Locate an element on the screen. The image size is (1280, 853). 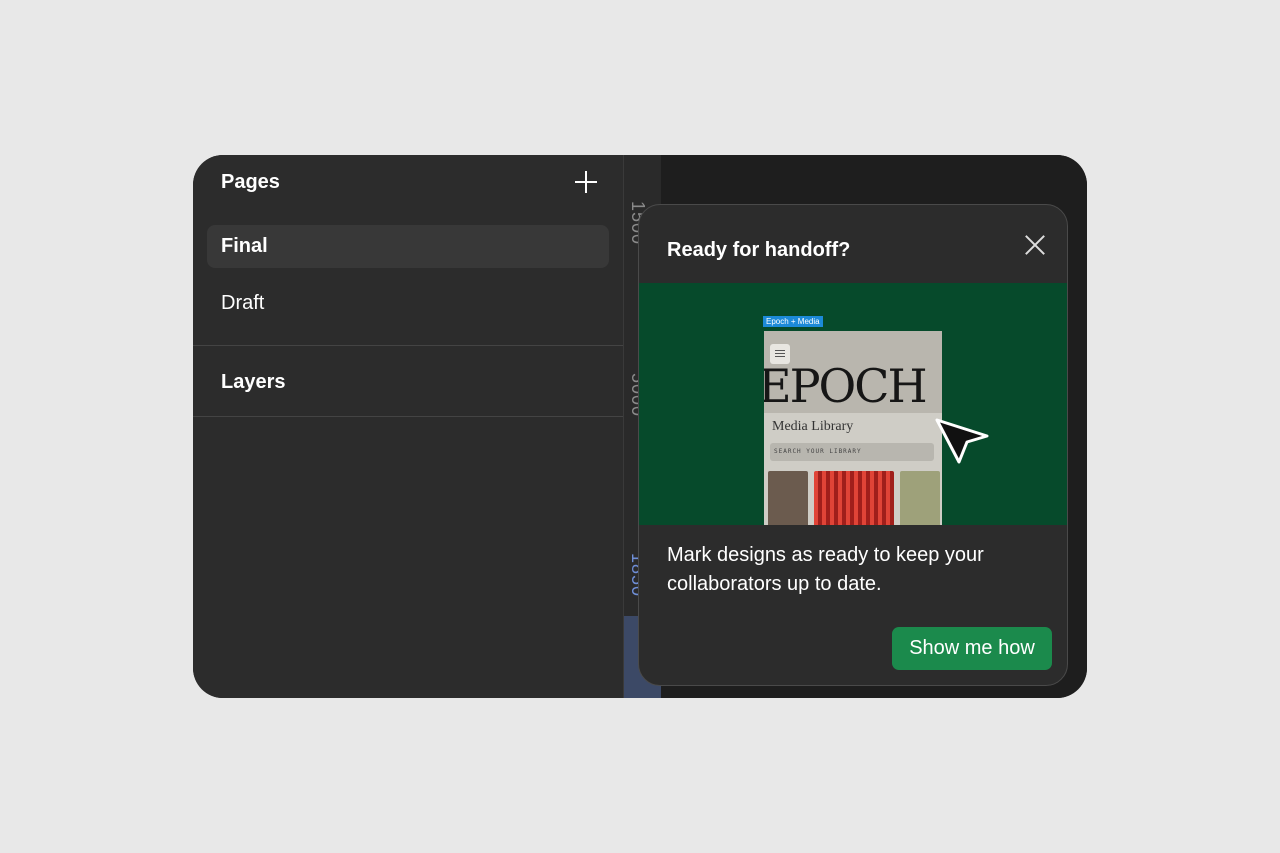
popup-title: Ready for handoff? is located at coordinates (759, 250).